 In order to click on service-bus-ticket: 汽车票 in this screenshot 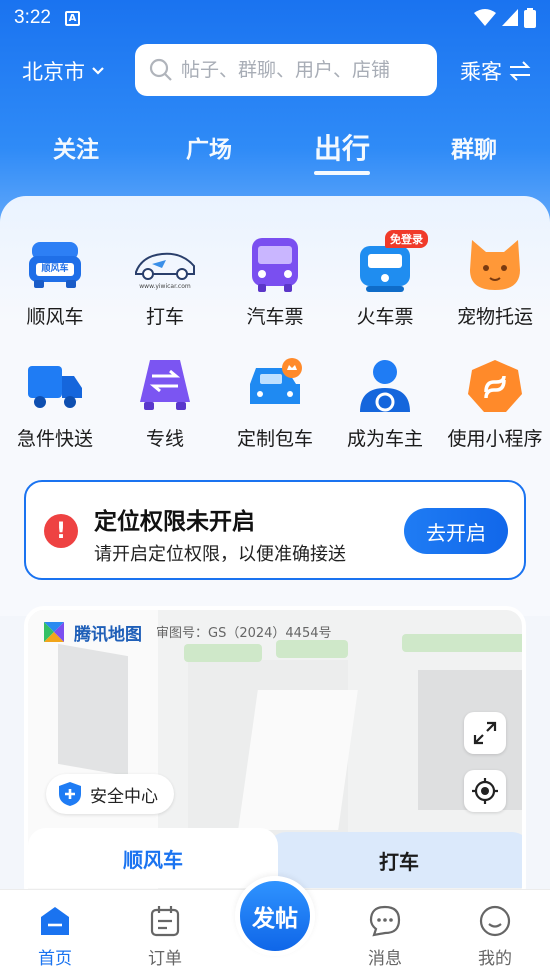, I will do `click(275, 282)`.